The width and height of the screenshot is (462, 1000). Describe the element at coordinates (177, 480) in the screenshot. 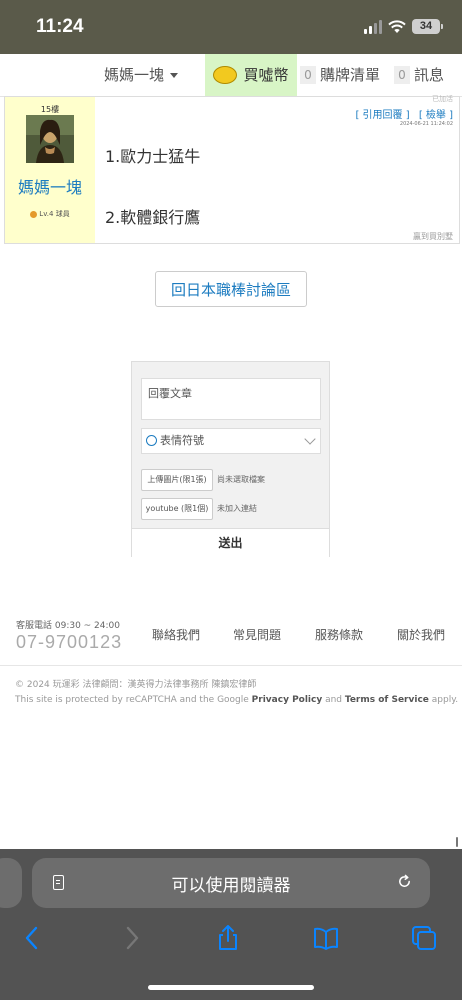

I see `upload-image-button: 上傳圖片(限1張)` at that location.